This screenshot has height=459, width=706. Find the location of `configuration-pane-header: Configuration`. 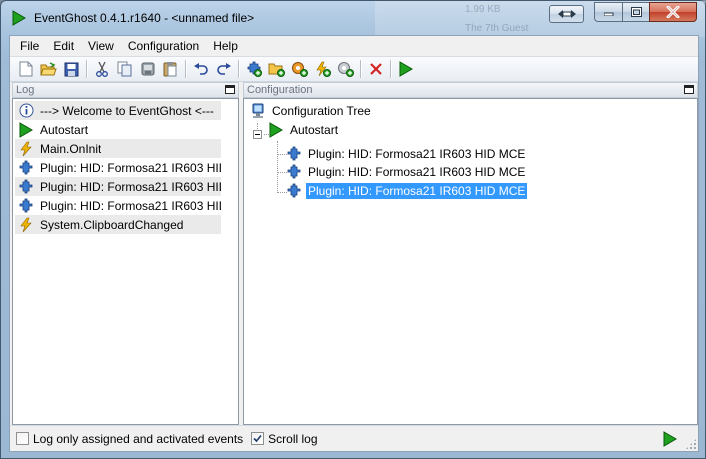

configuration-pane-header: Configuration is located at coordinates (470, 90).